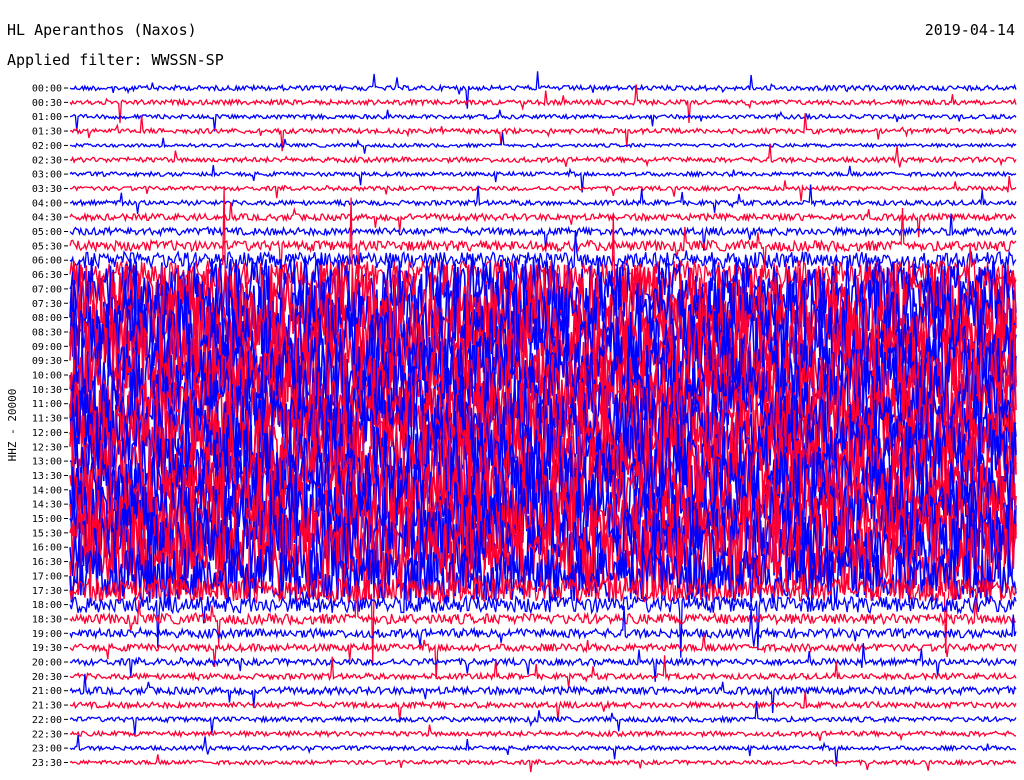 The image size is (1024, 780). I want to click on time-tick-label: 10:00, so click(47, 376).